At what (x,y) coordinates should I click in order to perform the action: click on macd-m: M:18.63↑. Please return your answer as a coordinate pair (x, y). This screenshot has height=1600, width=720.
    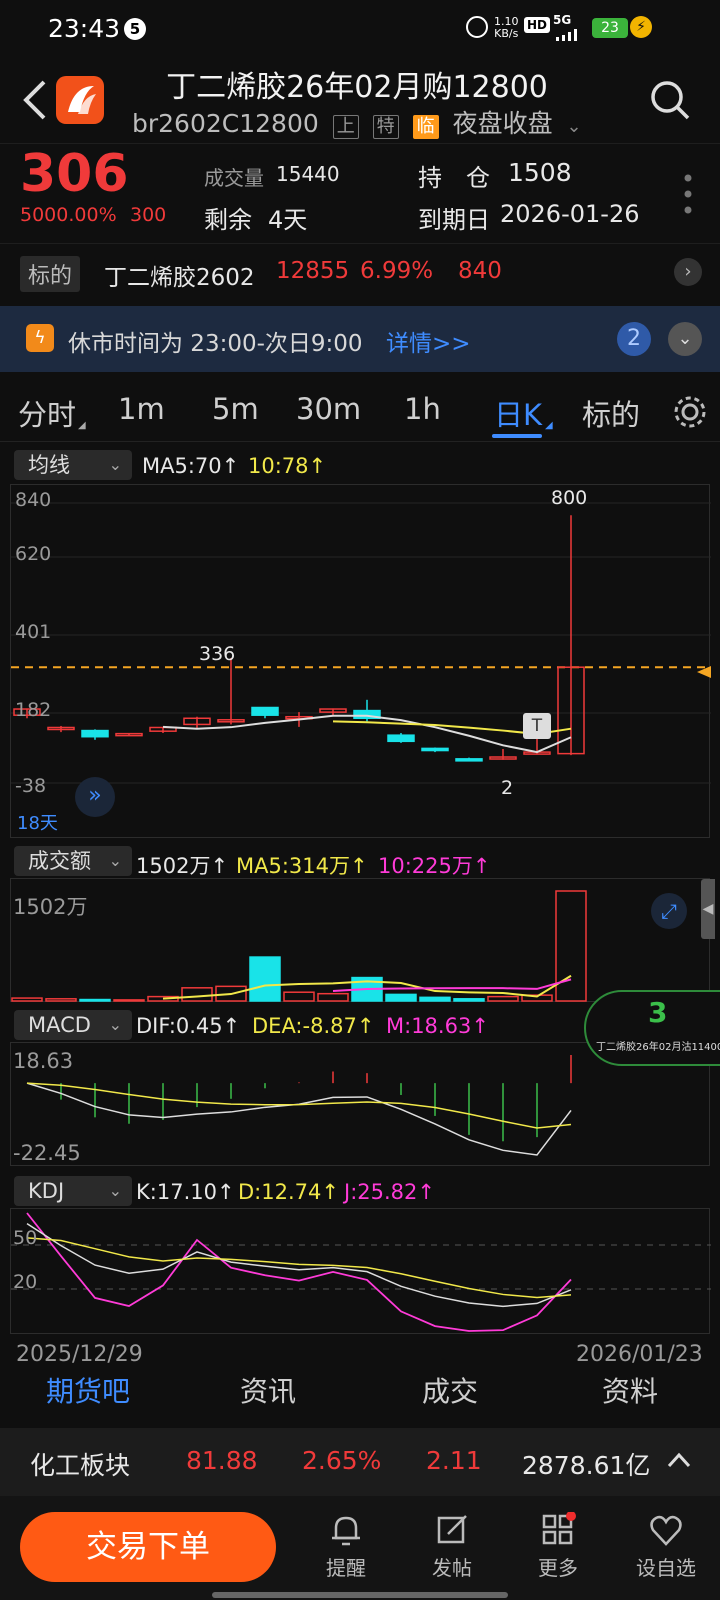
    Looking at the image, I should click on (437, 1026).